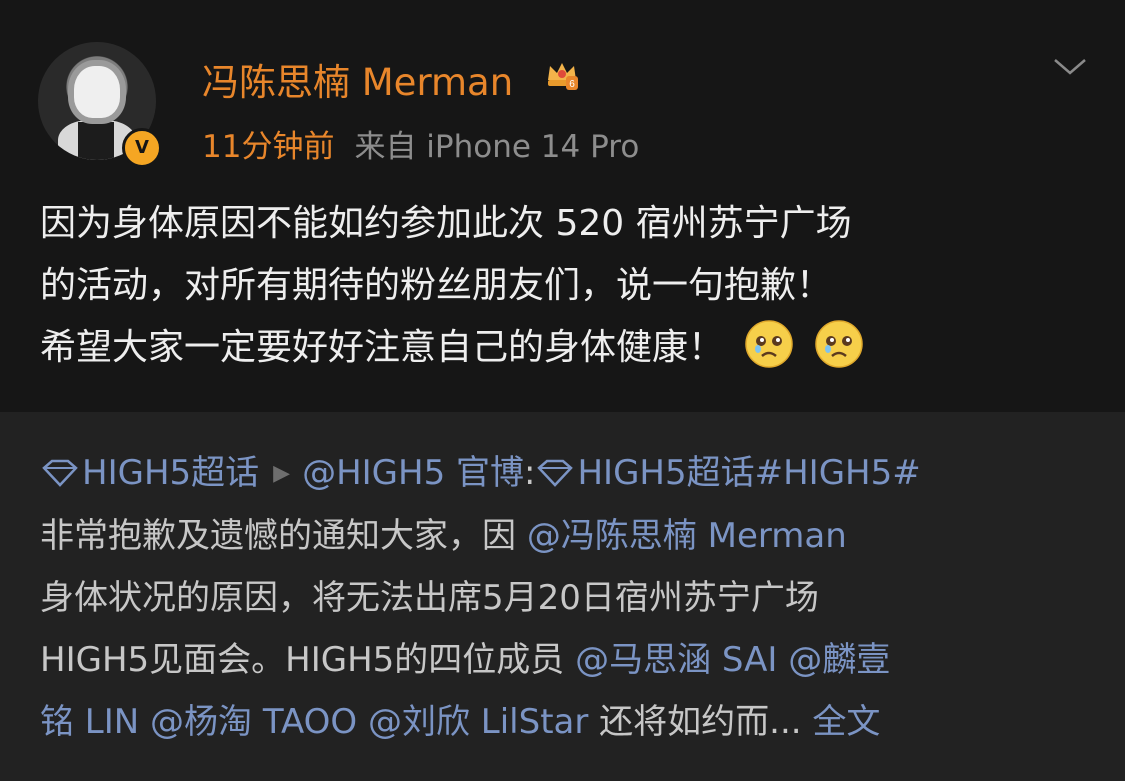  I want to click on play-arrow-icon: ▶, so click(282, 473).